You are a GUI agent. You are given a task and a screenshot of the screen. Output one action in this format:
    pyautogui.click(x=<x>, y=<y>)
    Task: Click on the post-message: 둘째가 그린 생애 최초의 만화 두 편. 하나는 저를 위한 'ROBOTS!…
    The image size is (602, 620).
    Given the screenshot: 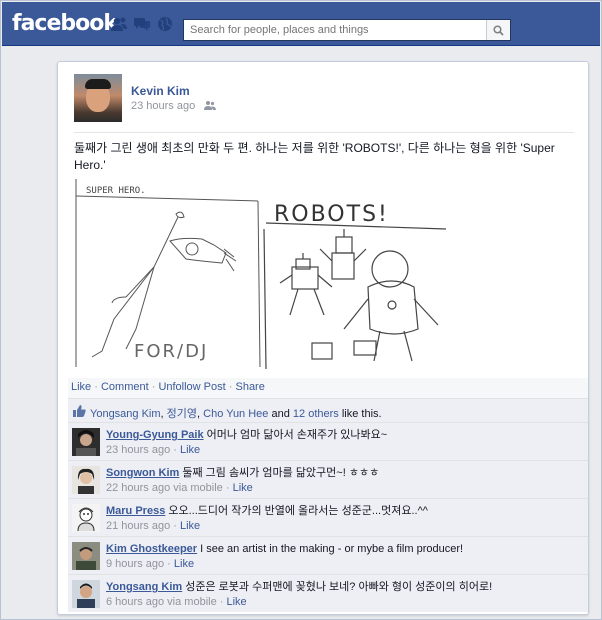 What is the action you would take?
    pyautogui.click(x=314, y=156)
    